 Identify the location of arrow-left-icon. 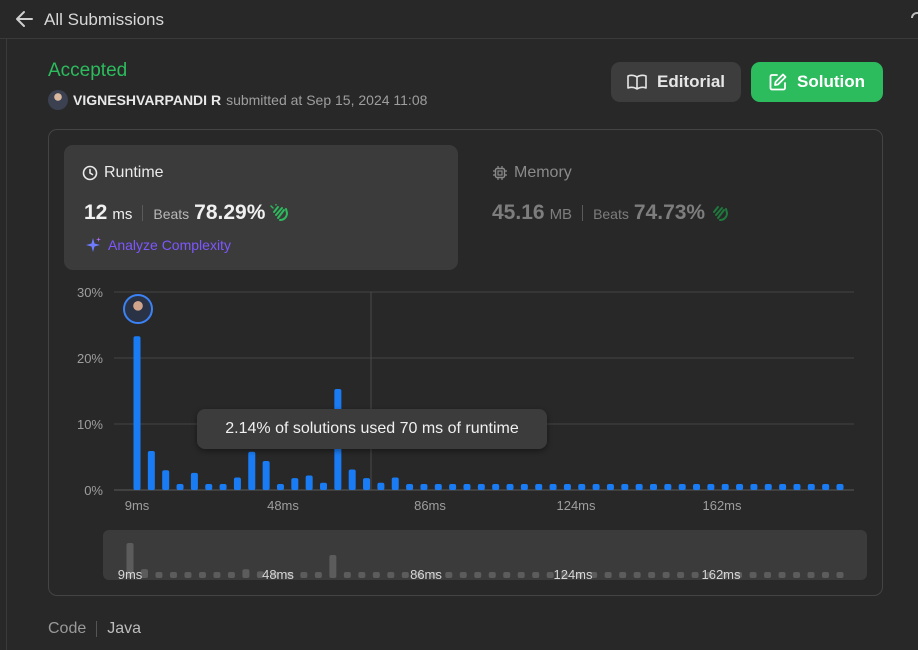
(25, 19).